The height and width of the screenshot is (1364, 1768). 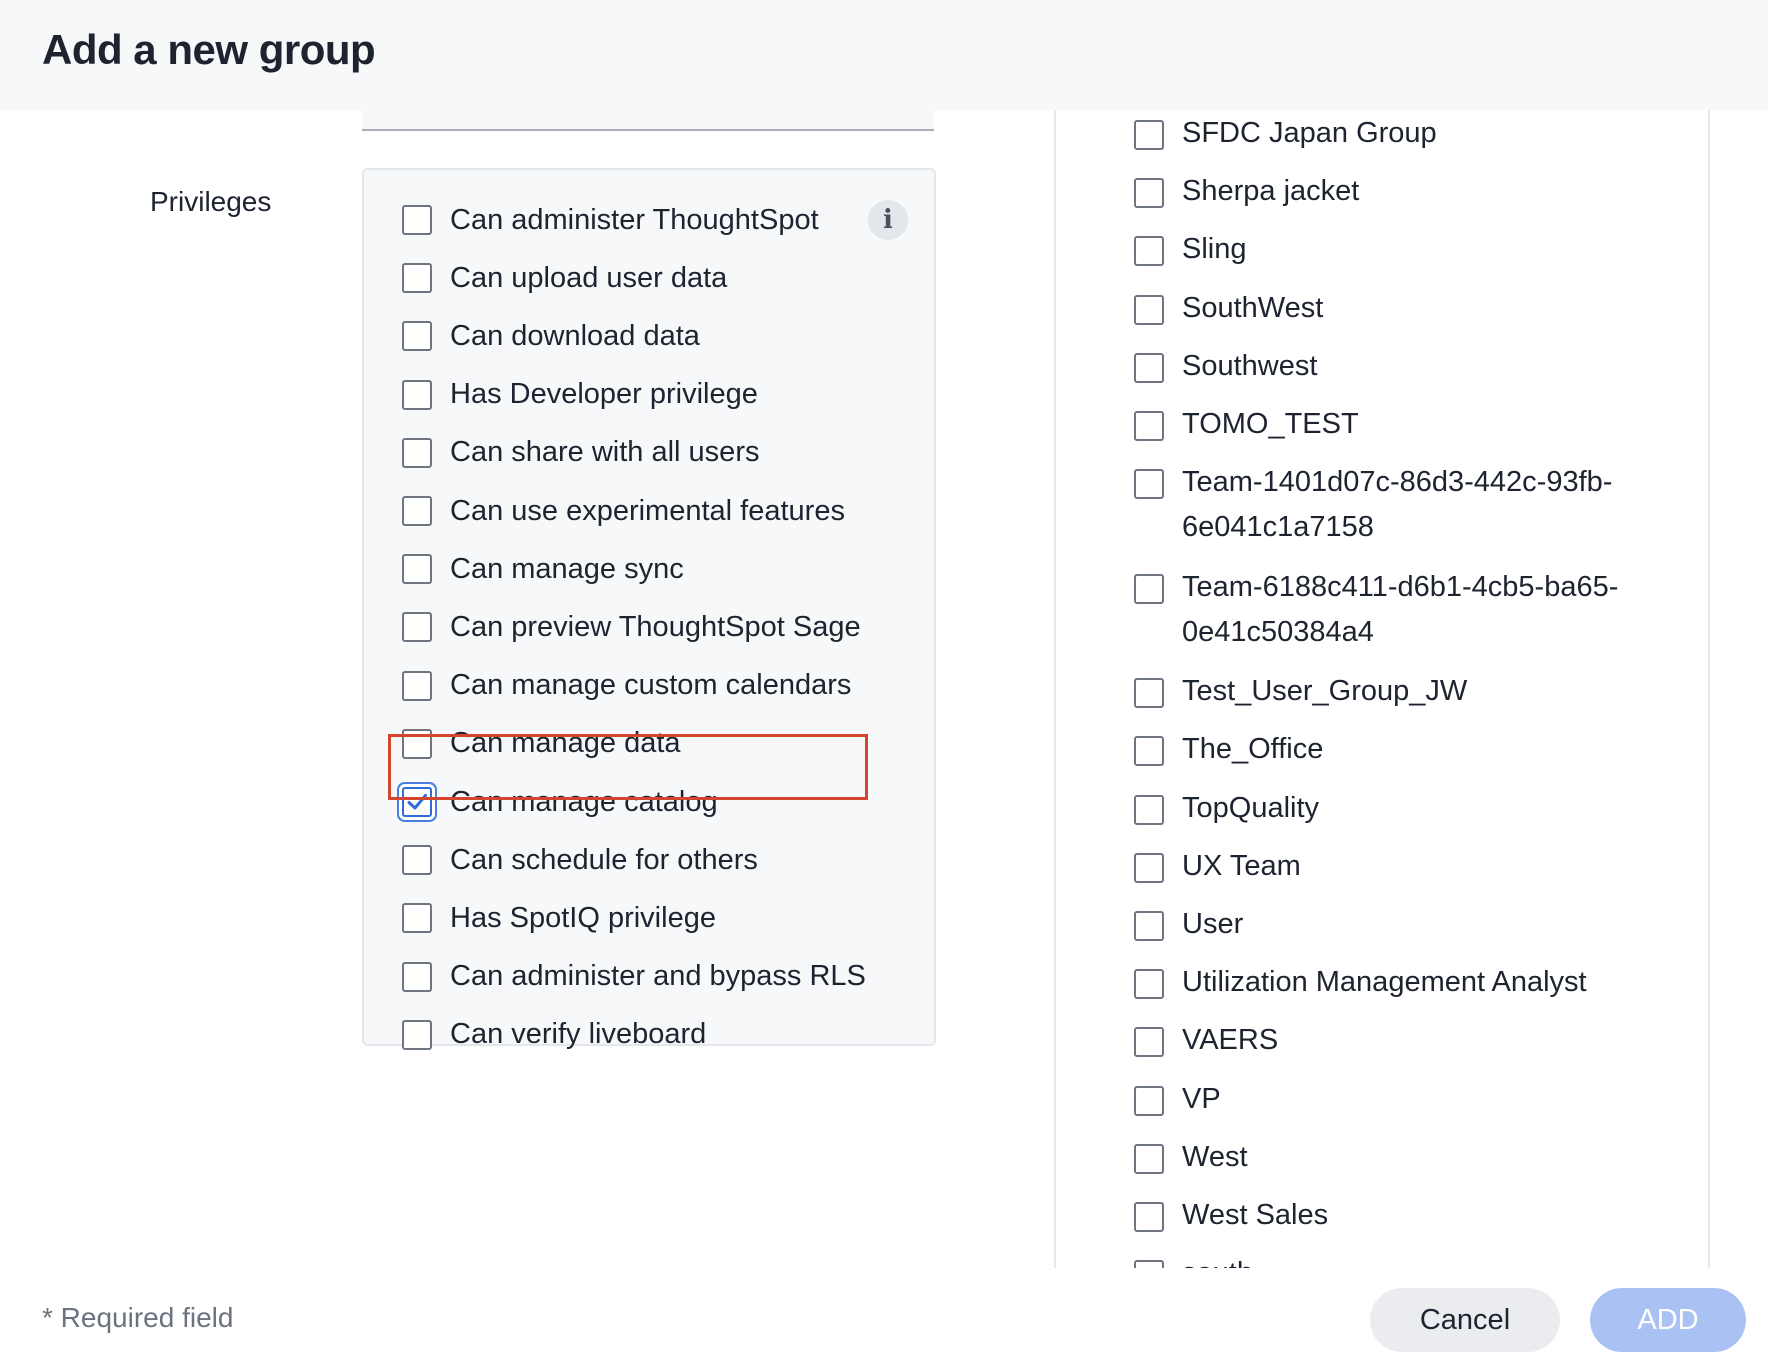 I want to click on group-label: Southwest, so click(x=1250, y=365).